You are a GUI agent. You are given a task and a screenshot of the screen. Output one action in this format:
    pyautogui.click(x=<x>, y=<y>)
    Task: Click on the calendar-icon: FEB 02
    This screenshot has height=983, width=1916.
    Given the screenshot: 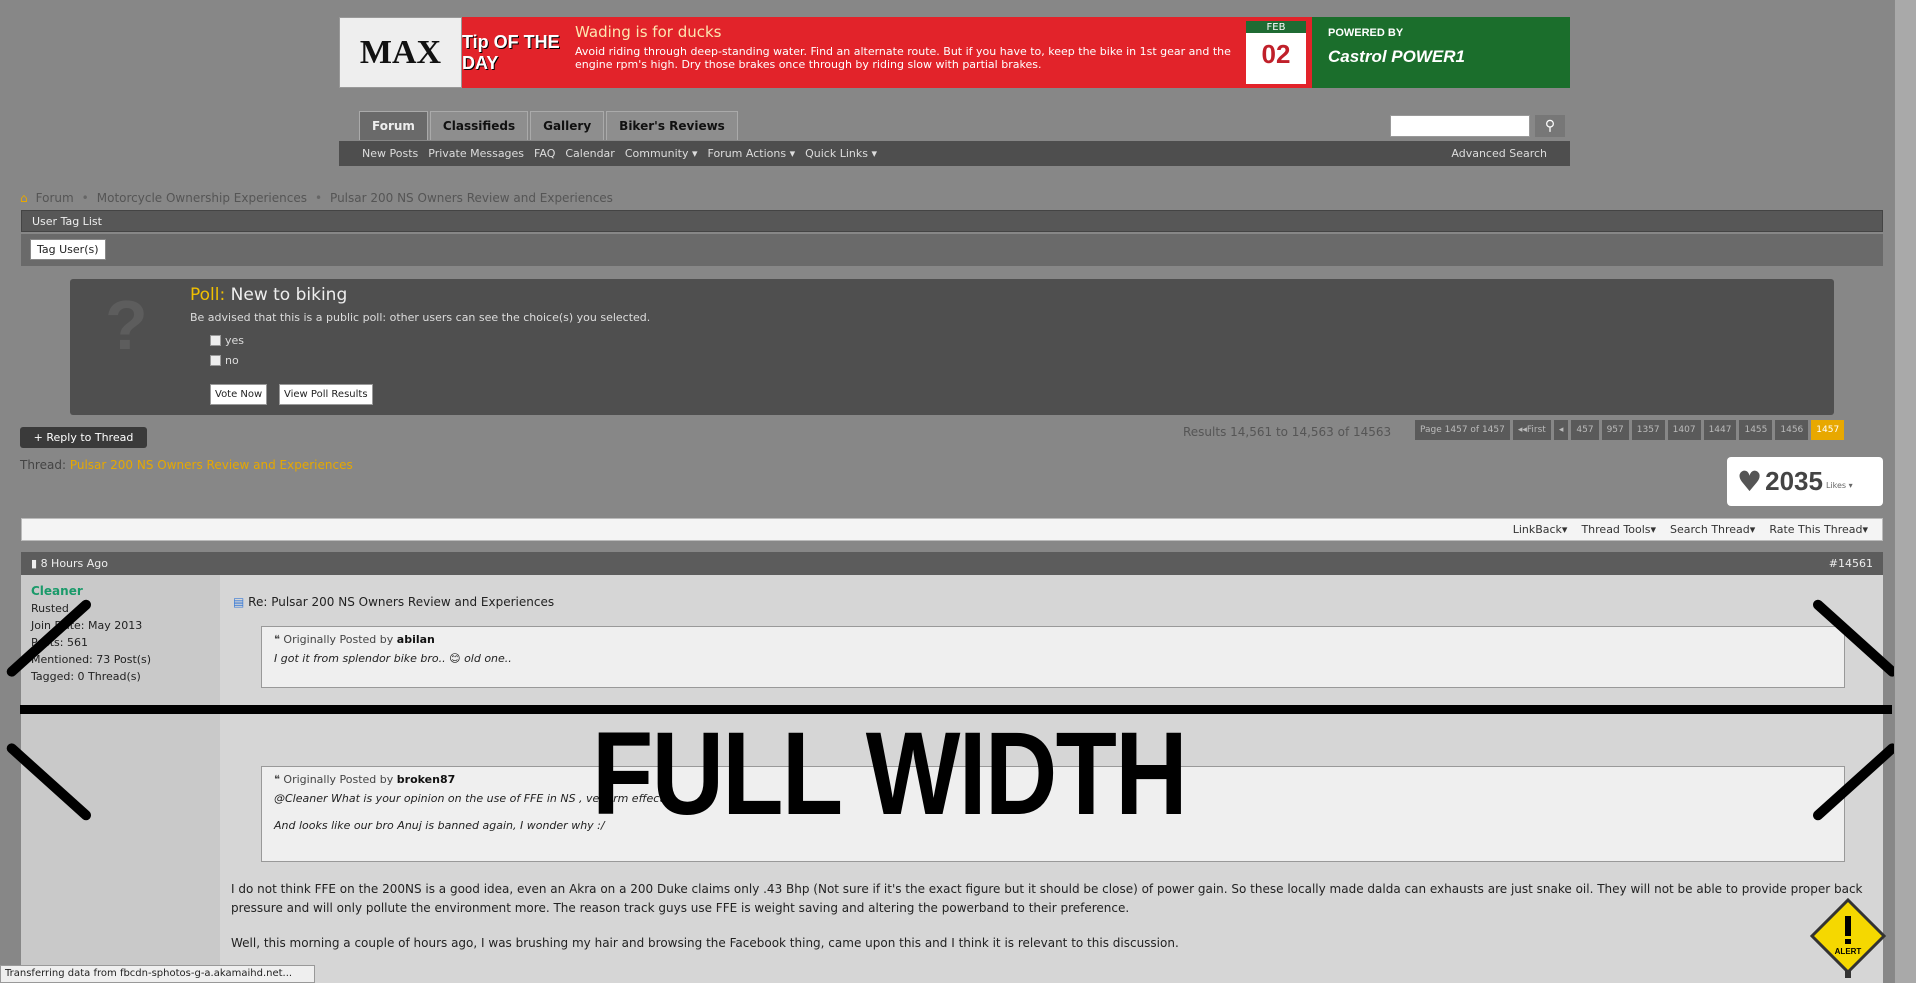 What is the action you would take?
    pyautogui.click(x=1276, y=52)
    